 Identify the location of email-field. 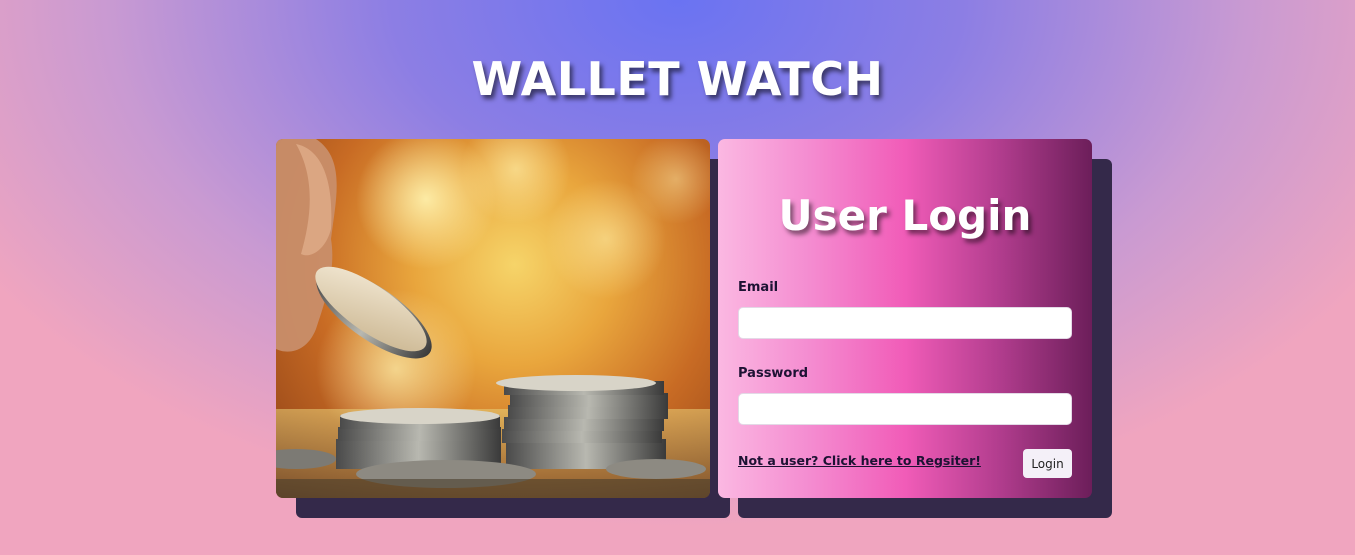
(905, 323).